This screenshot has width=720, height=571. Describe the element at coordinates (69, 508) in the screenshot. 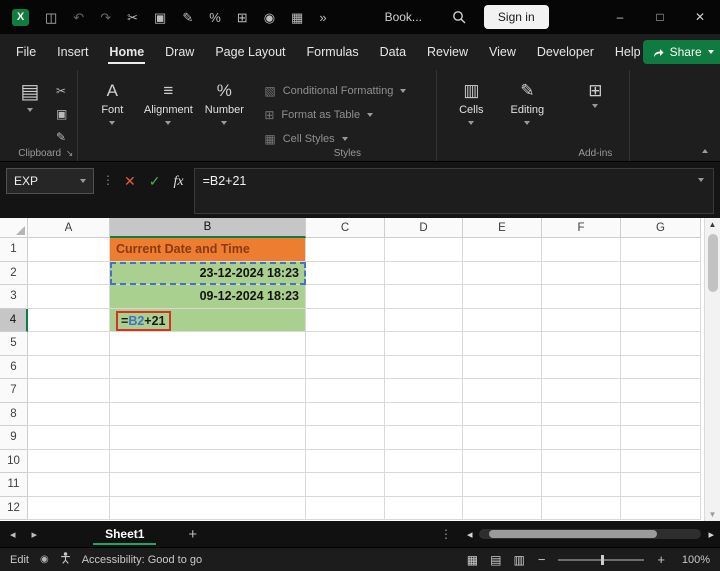

I see `cell-A12` at that location.